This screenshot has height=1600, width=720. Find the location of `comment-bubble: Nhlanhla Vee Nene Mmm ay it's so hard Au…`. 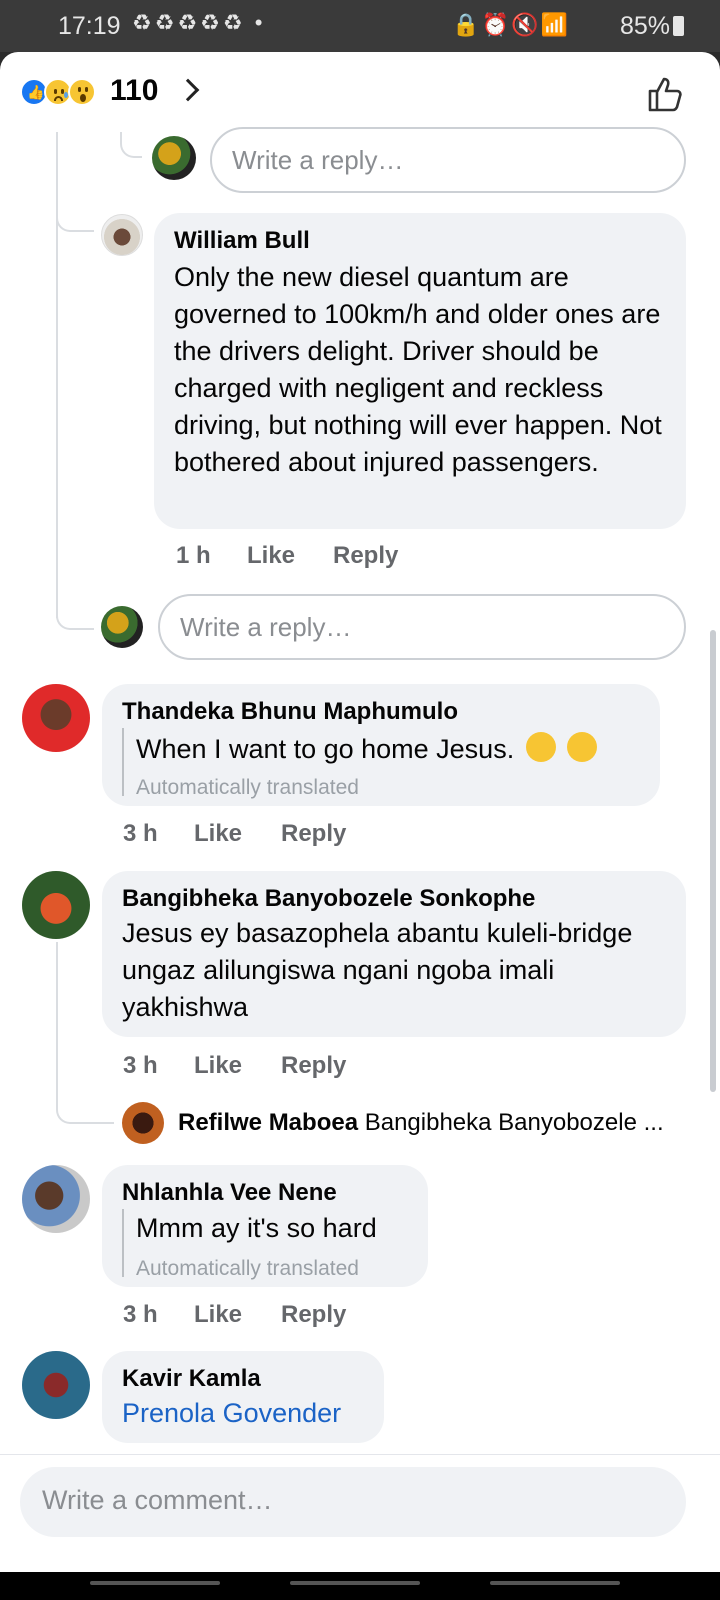

comment-bubble: Nhlanhla Vee Nene Mmm ay it's so hard Au… is located at coordinates (265, 1226).